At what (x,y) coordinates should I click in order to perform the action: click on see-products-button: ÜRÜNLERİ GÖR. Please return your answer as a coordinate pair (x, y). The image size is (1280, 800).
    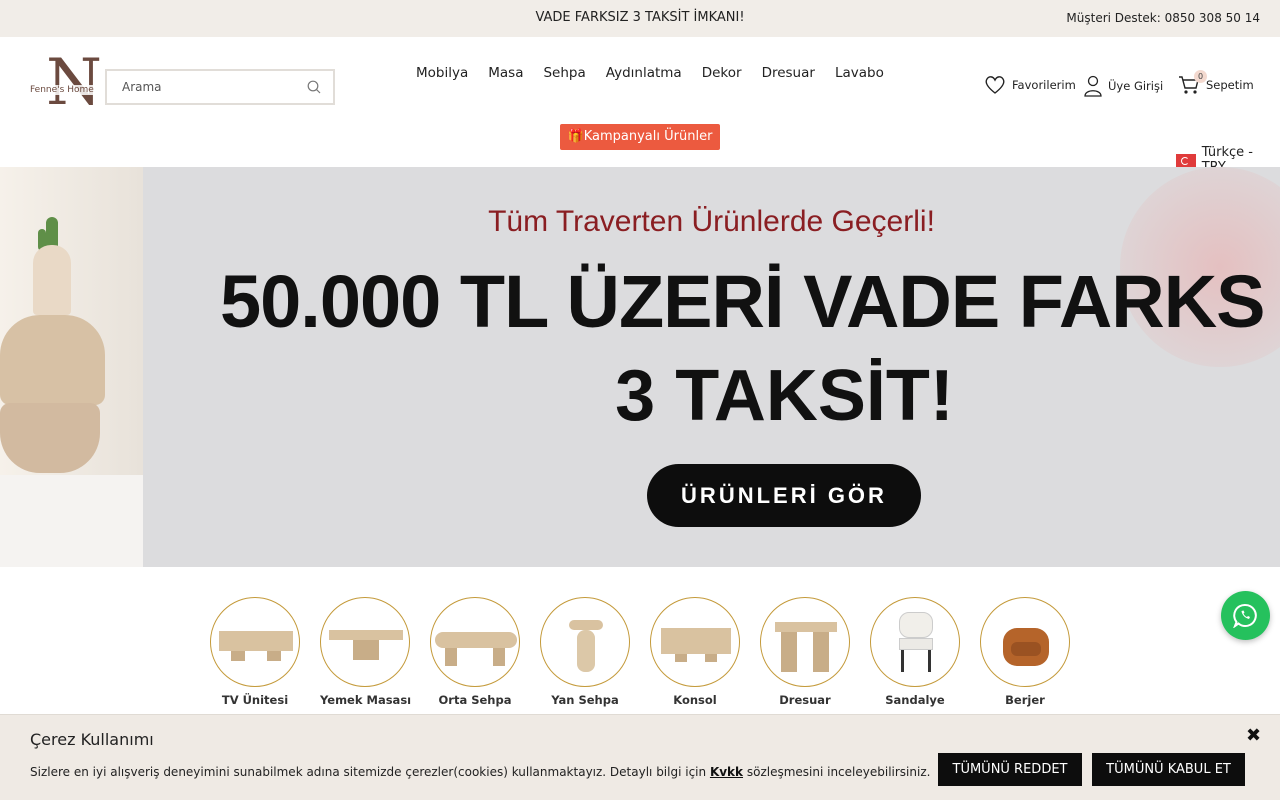
    Looking at the image, I should click on (784, 495).